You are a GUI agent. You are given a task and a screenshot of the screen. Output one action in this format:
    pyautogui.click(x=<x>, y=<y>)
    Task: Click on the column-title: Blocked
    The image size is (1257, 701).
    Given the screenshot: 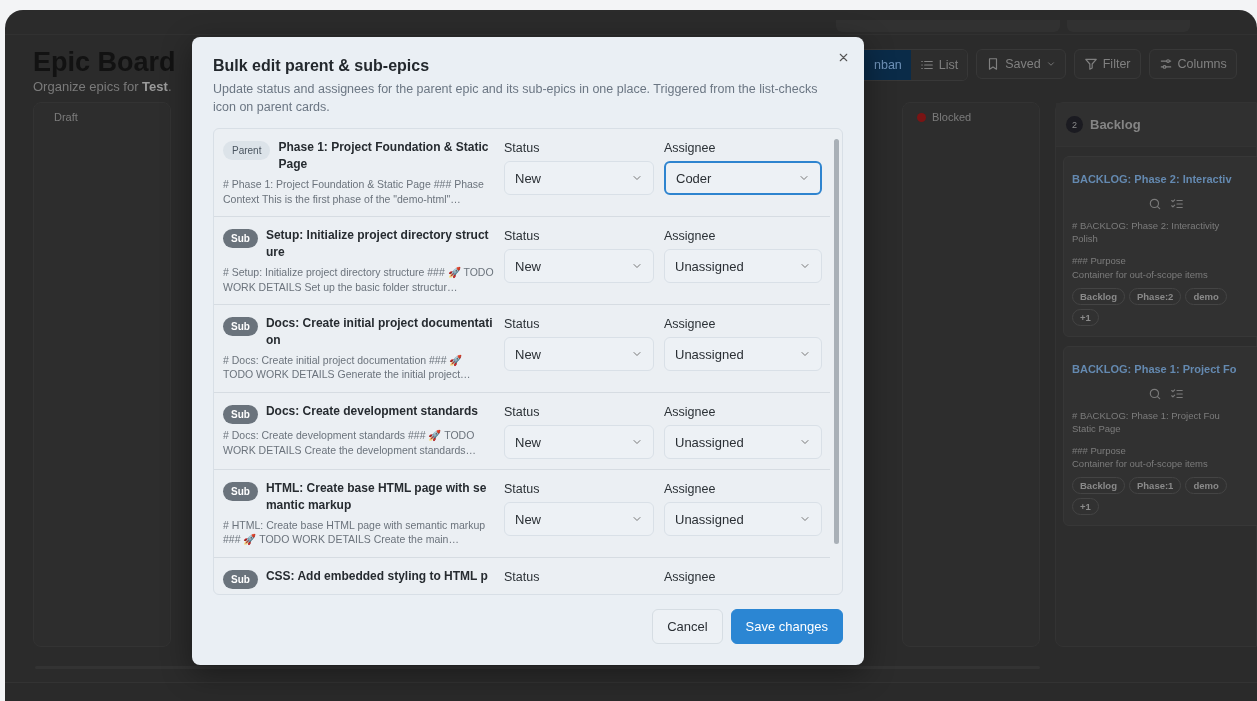 What is the action you would take?
    pyautogui.click(x=952, y=117)
    